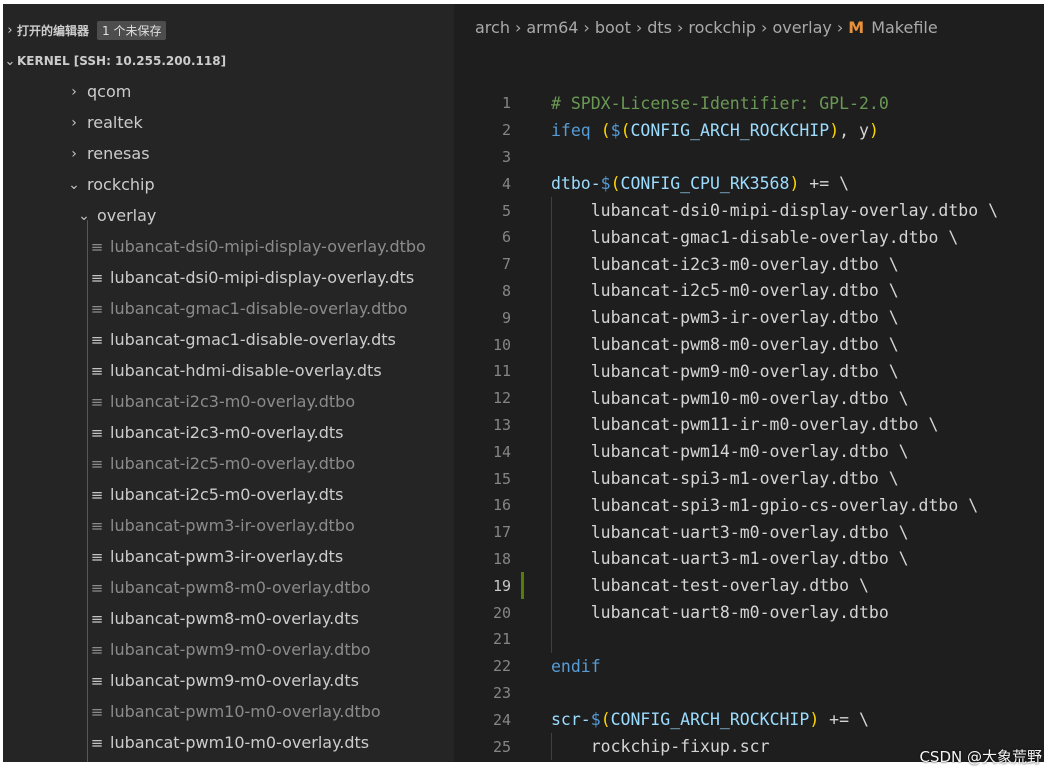 This screenshot has width=1048, height=769. I want to click on code-token: , y, so click(854, 130).